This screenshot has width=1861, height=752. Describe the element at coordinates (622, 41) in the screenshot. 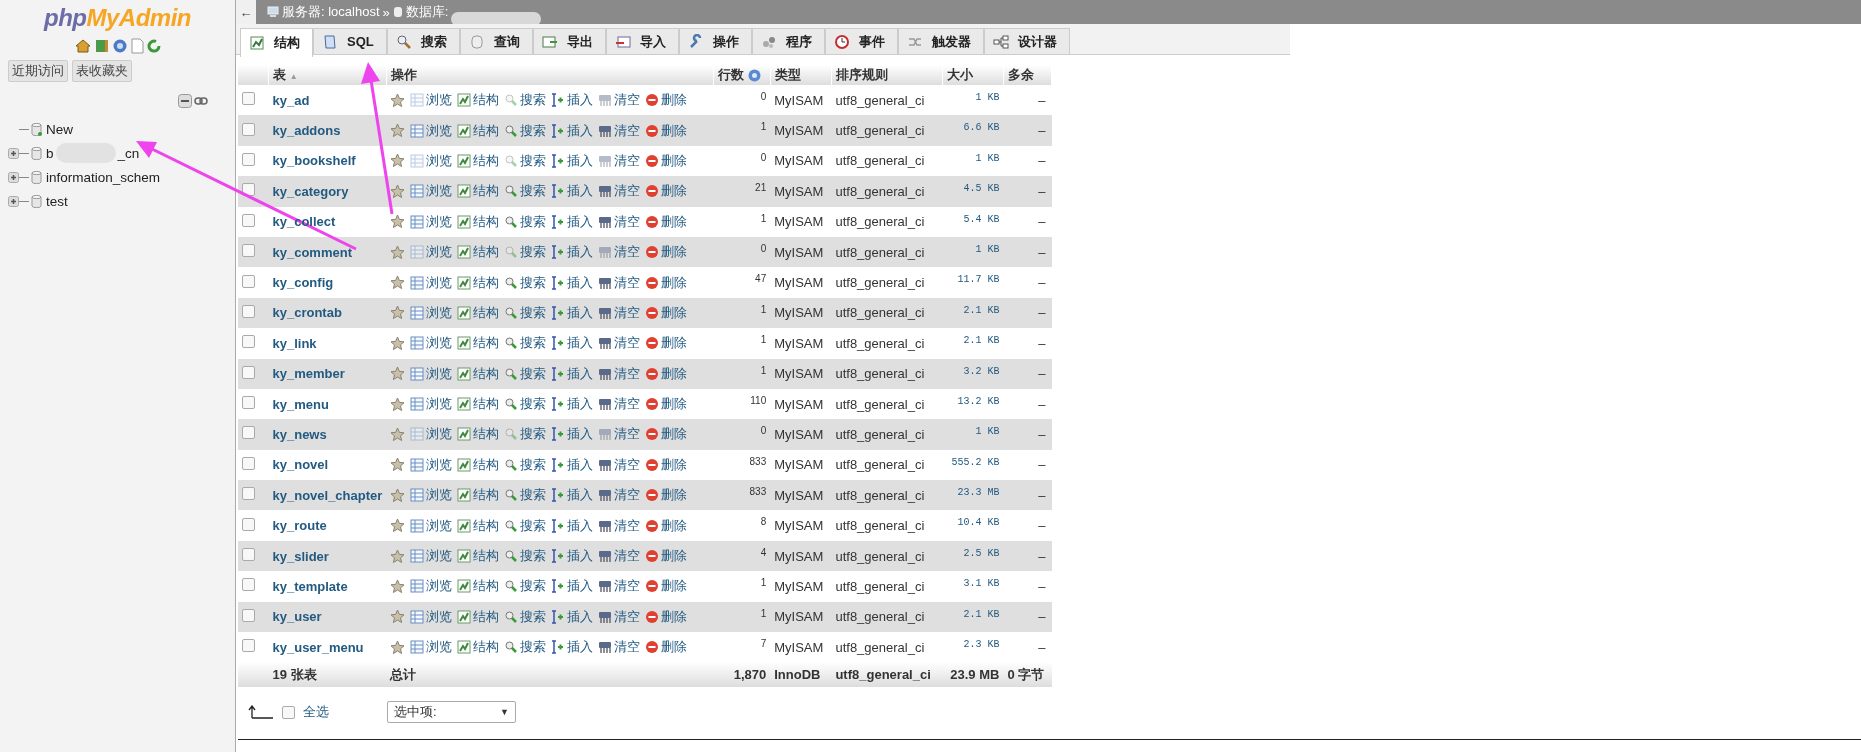

I see `import-icon` at that location.